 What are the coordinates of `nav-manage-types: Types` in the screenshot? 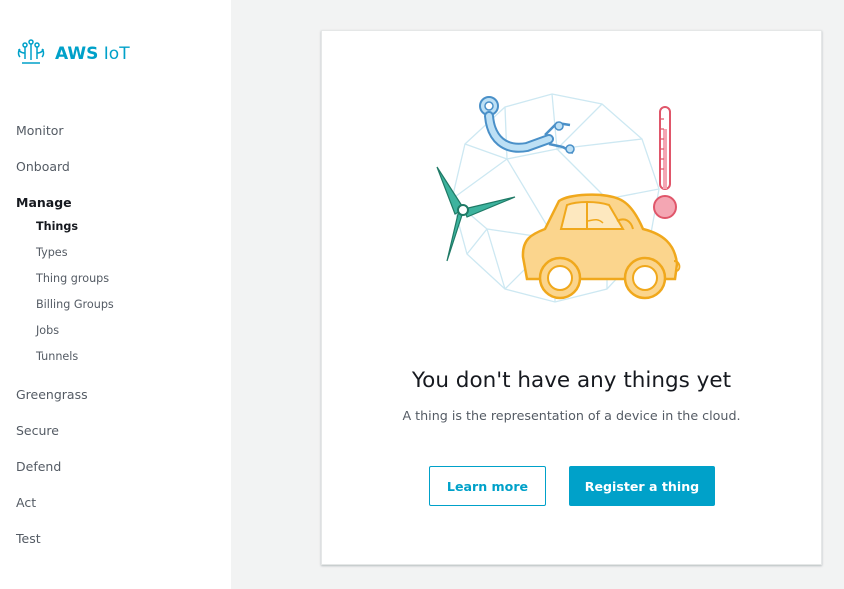 It's located at (52, 252).